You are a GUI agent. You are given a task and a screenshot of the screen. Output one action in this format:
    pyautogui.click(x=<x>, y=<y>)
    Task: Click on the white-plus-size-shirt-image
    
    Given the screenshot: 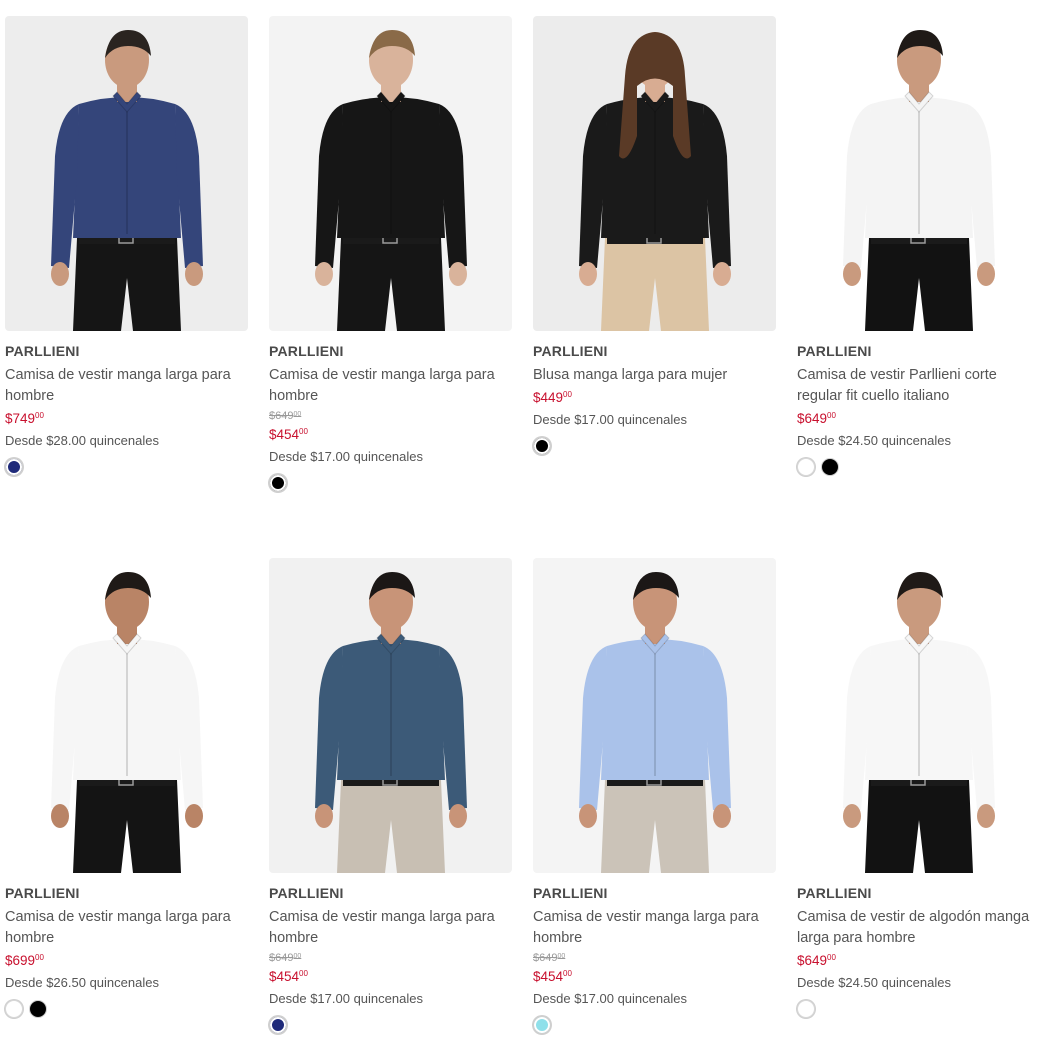 What is the action you would take?
    pyautogui.click(x=126, y=715)
    